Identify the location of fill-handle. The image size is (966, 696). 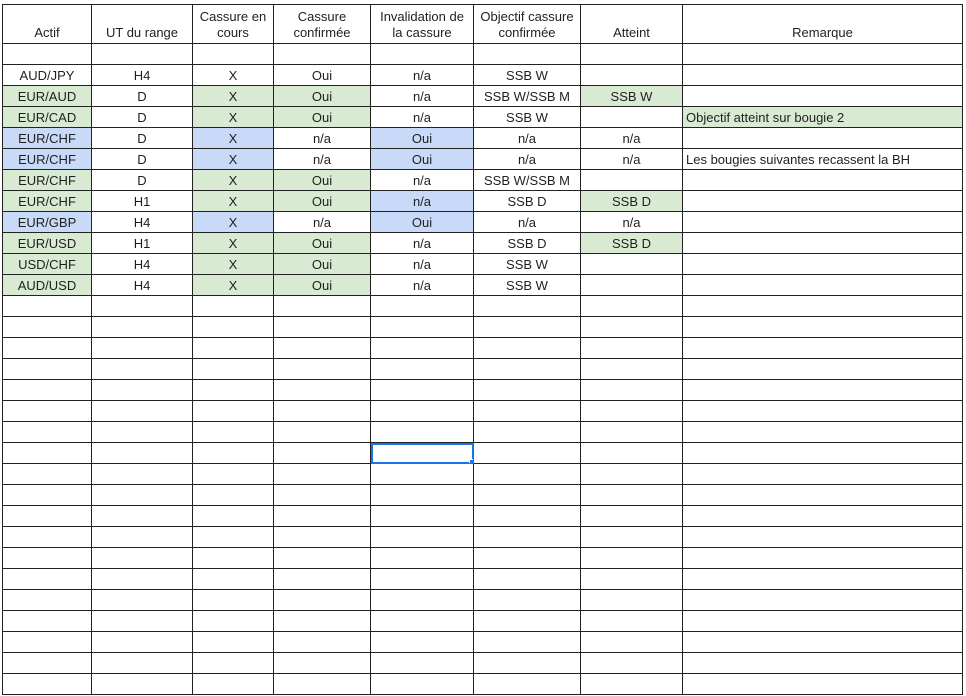
(471, 461).